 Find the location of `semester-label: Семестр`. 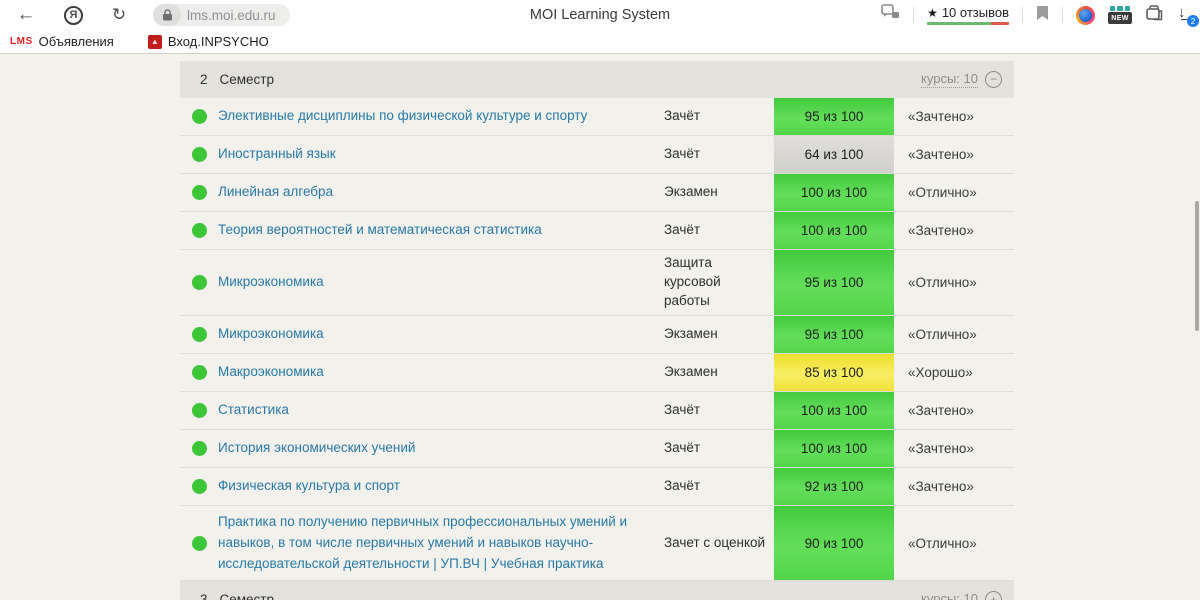

semester-label: Семестр is located at coordinates (247, 596).